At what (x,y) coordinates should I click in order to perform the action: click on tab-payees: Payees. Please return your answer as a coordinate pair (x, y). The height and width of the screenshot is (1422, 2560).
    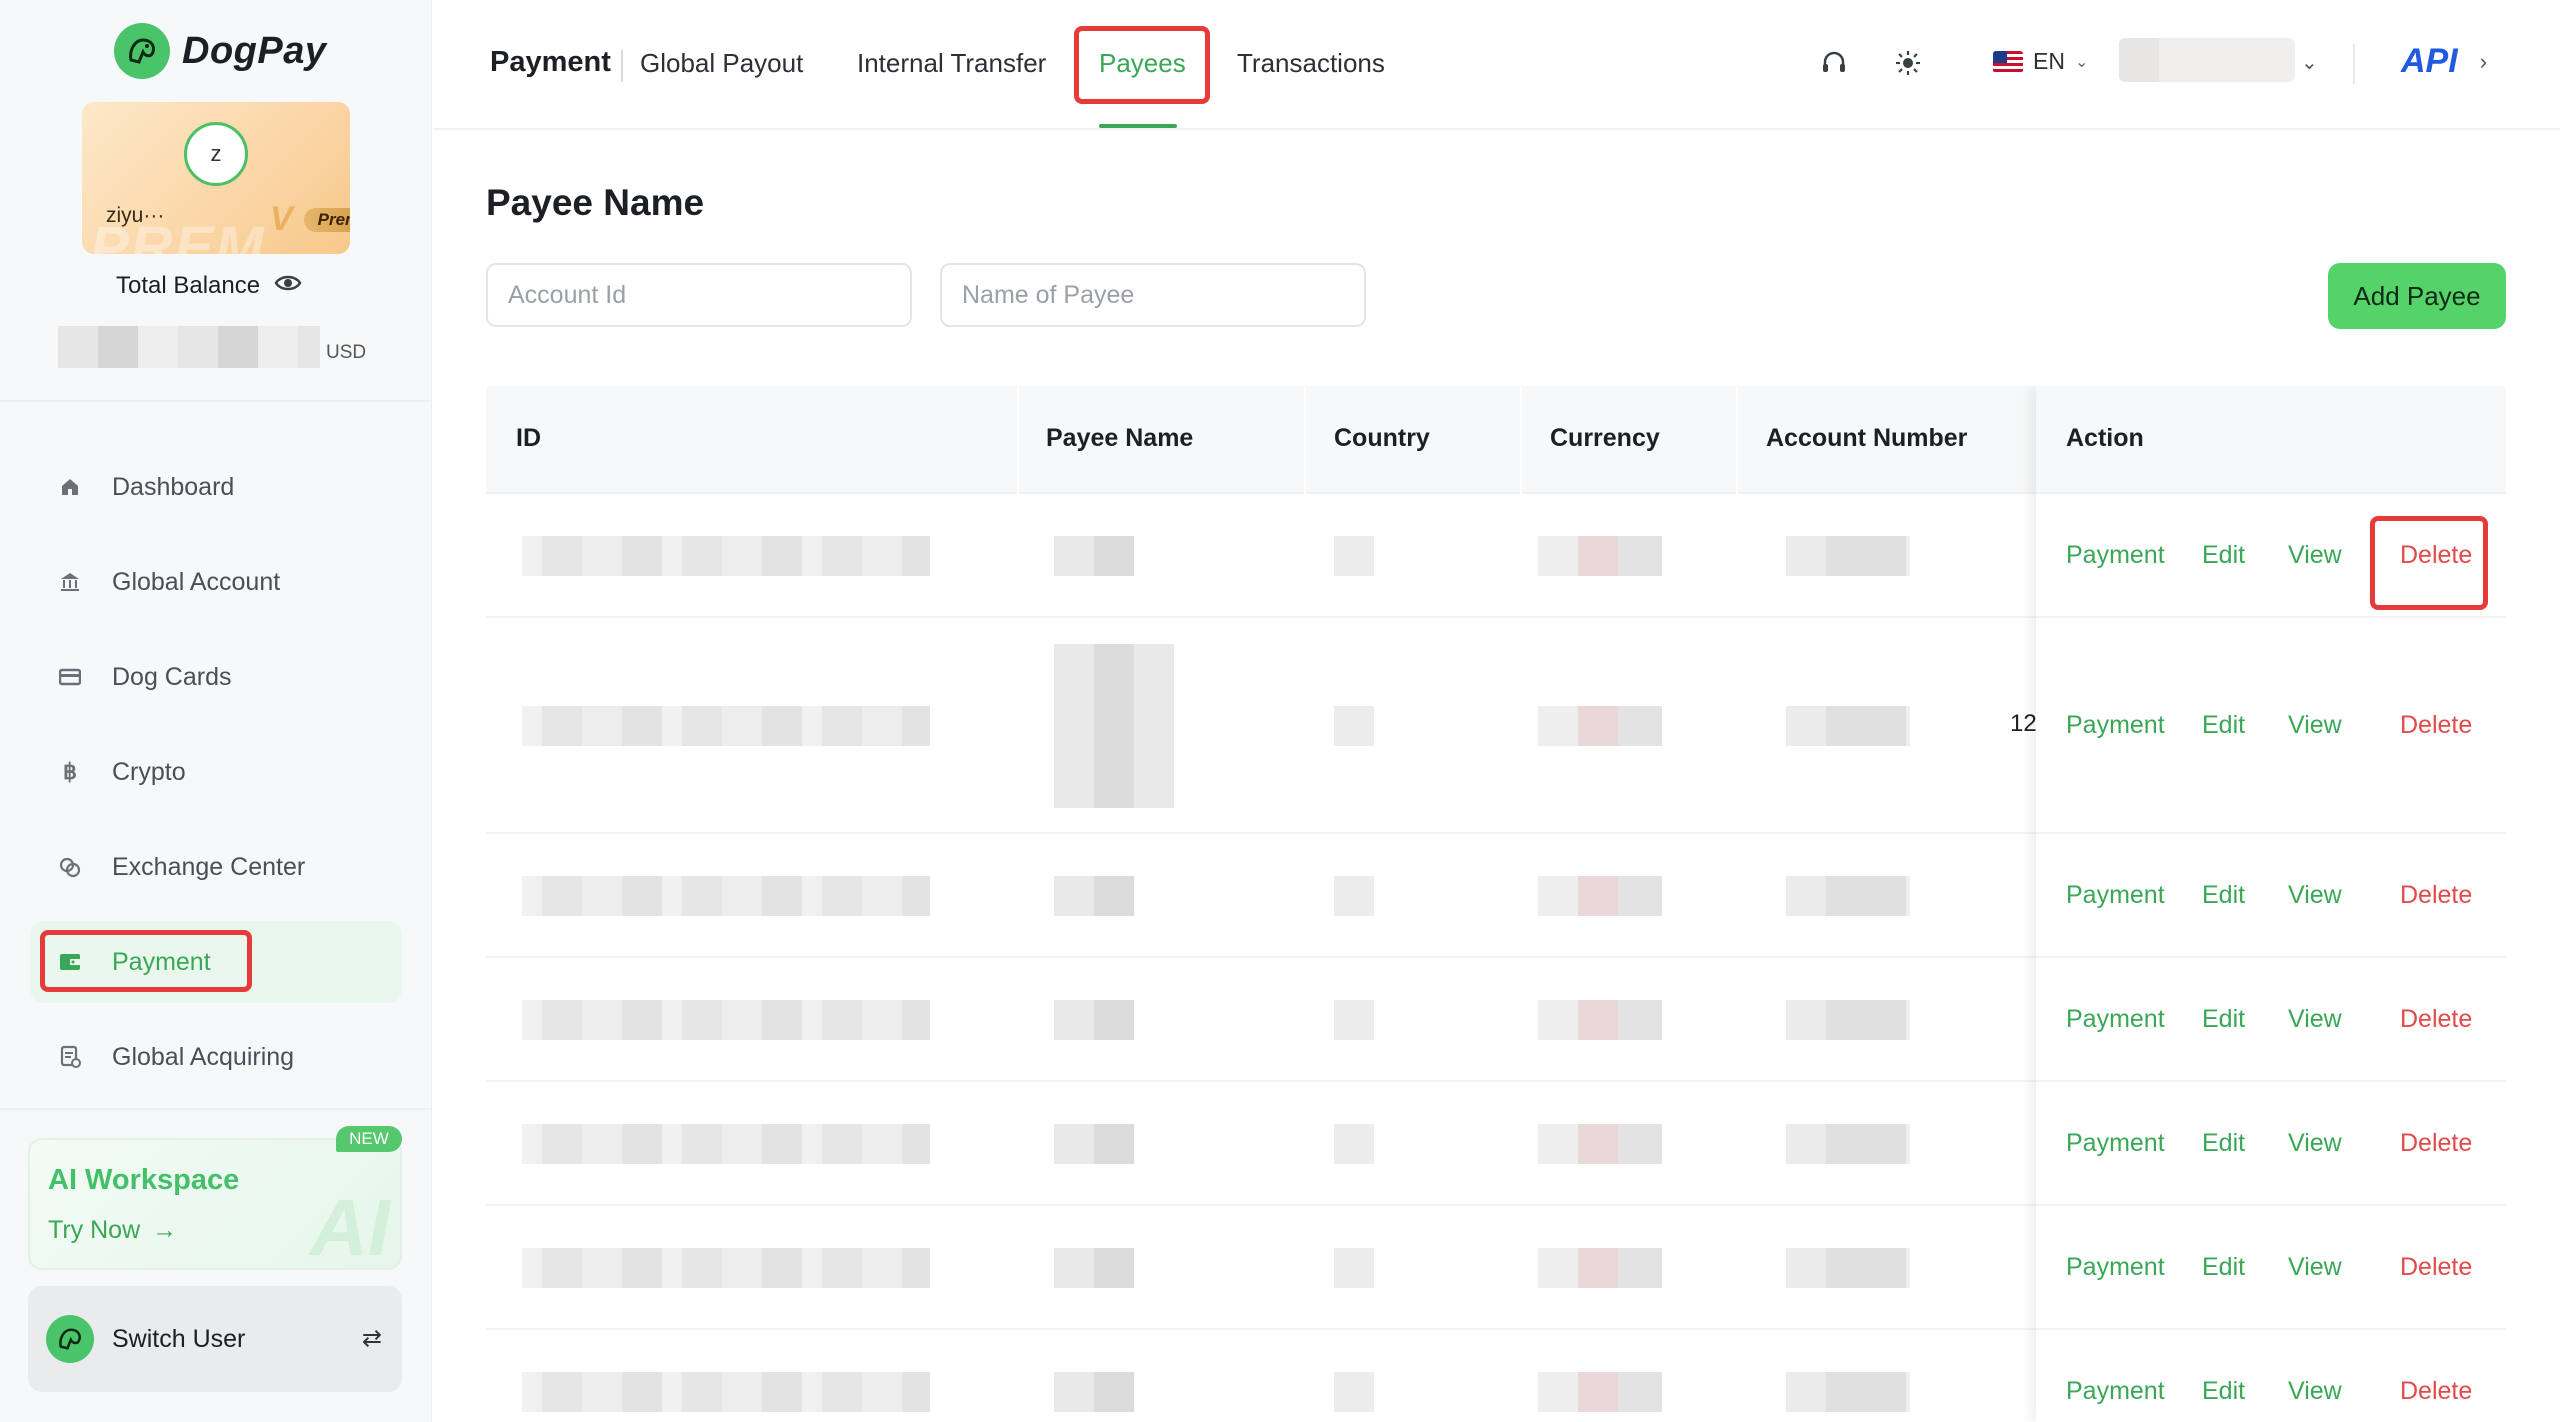
    Looking at the image, I should click on (1142, 63).